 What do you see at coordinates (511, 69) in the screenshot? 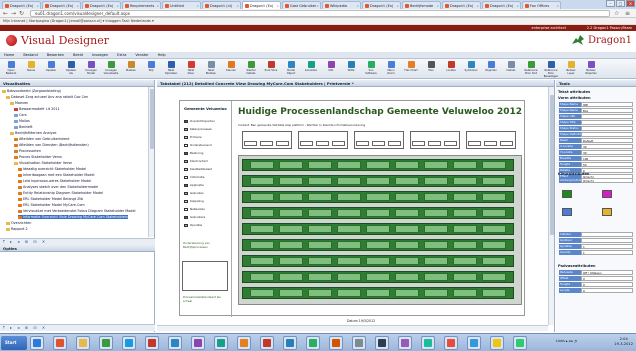
I see `toolbar-button: Details` at bounding box center [511, 69].